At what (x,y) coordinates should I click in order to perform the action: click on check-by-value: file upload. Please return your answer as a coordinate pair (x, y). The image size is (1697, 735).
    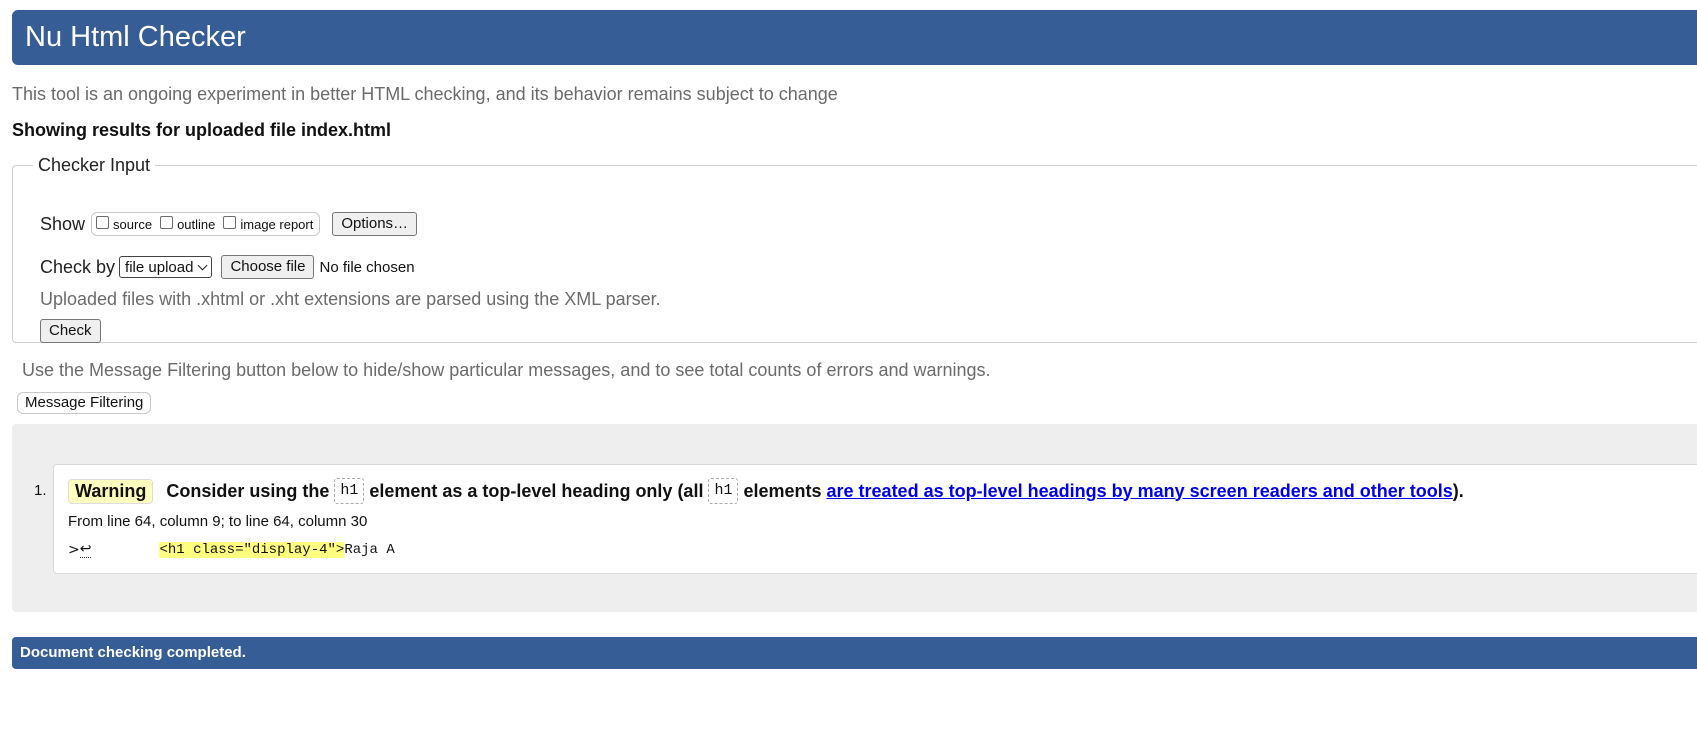
    Looking at the image, I should click on (159, 267).